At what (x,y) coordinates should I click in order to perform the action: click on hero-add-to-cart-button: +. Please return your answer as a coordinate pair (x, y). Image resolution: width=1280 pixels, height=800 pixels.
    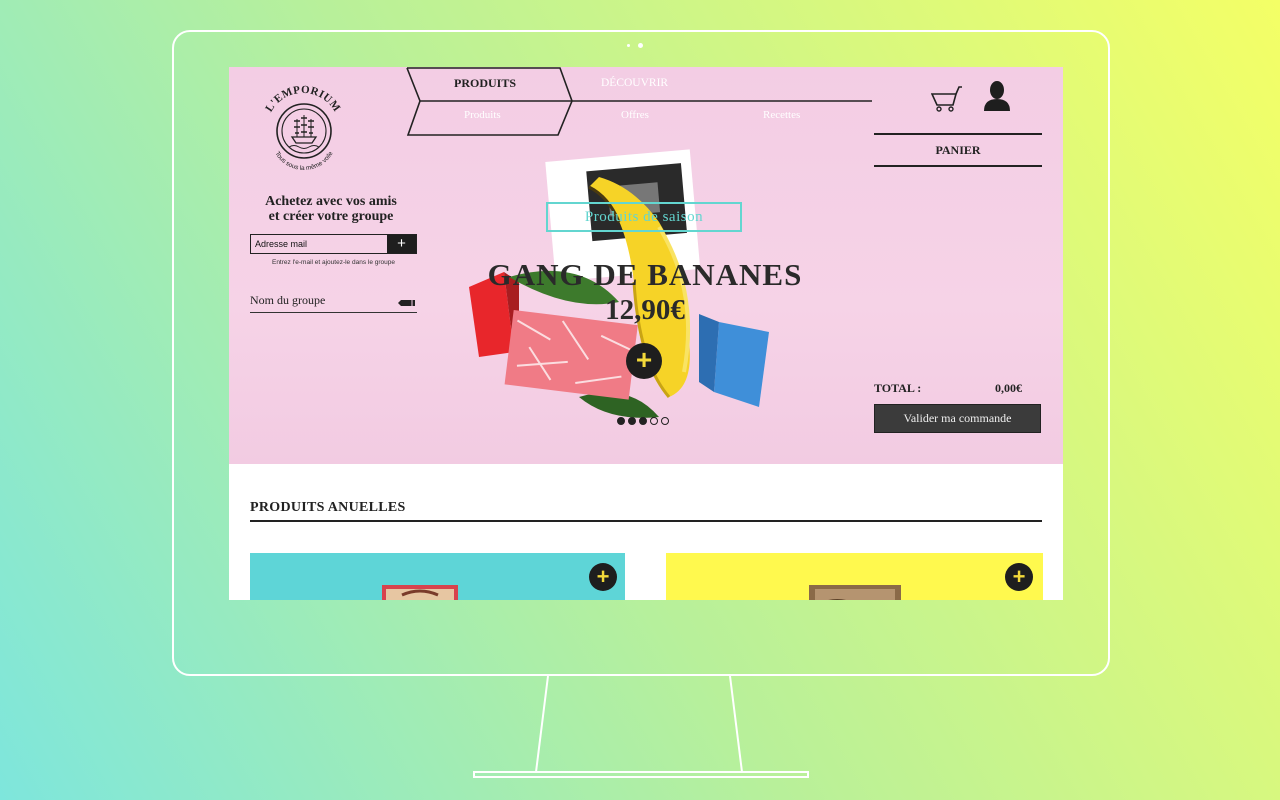
    Looking at the image, I should click on (644, 361).